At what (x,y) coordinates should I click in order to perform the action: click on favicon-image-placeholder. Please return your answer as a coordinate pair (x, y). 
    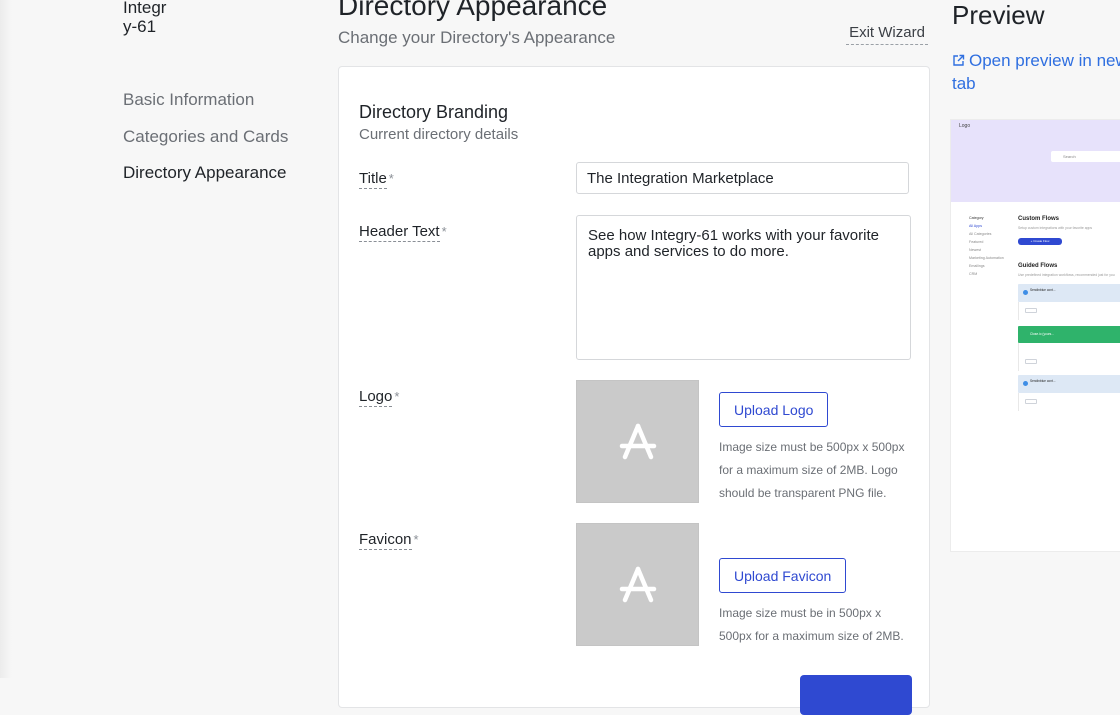
    Looking at the image, I should click on (637, 584).